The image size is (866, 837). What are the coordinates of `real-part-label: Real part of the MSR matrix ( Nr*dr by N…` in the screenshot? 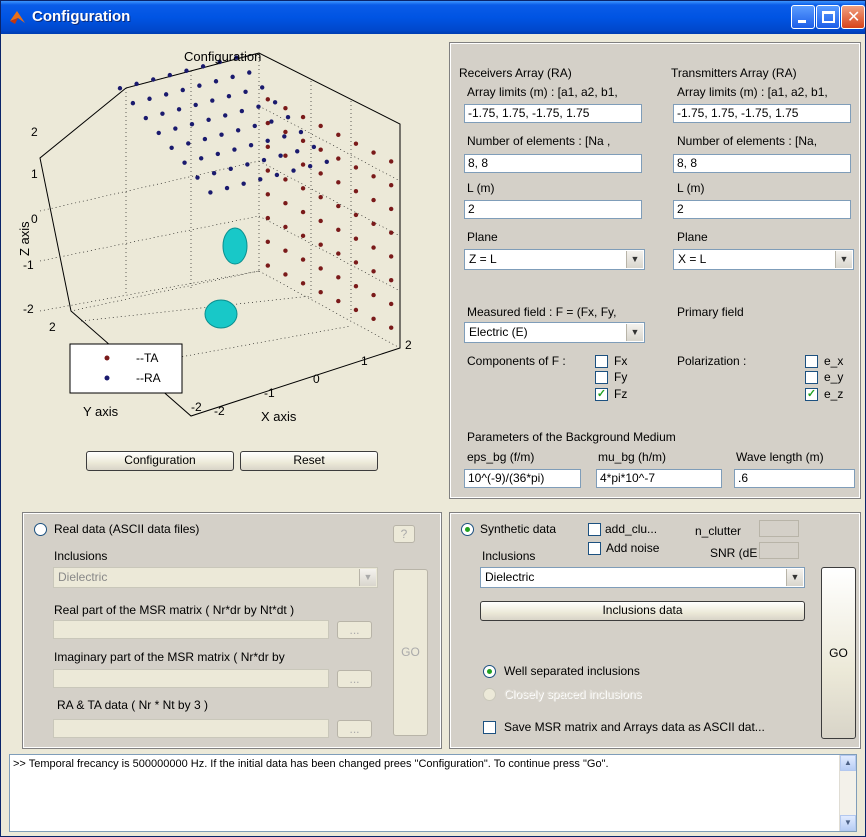 It's located at (174, 610).